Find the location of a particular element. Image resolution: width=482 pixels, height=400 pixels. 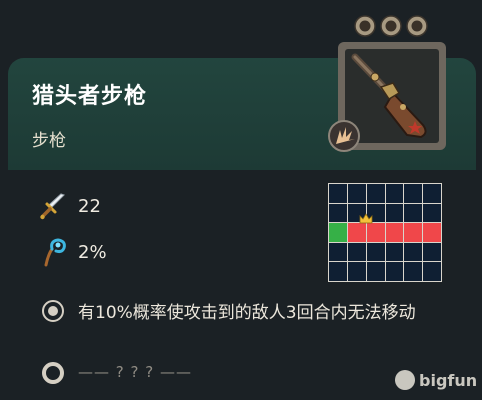

item-type: 步枪 is located at coordinates (49, 141).